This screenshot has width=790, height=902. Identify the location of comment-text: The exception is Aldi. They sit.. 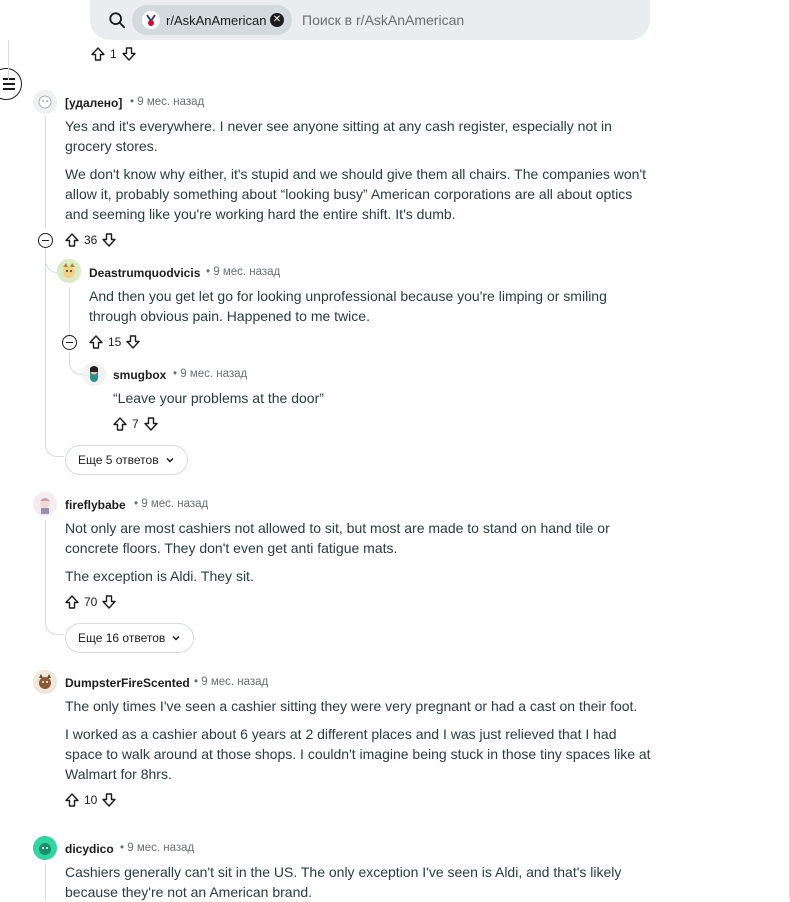
(159, 576).